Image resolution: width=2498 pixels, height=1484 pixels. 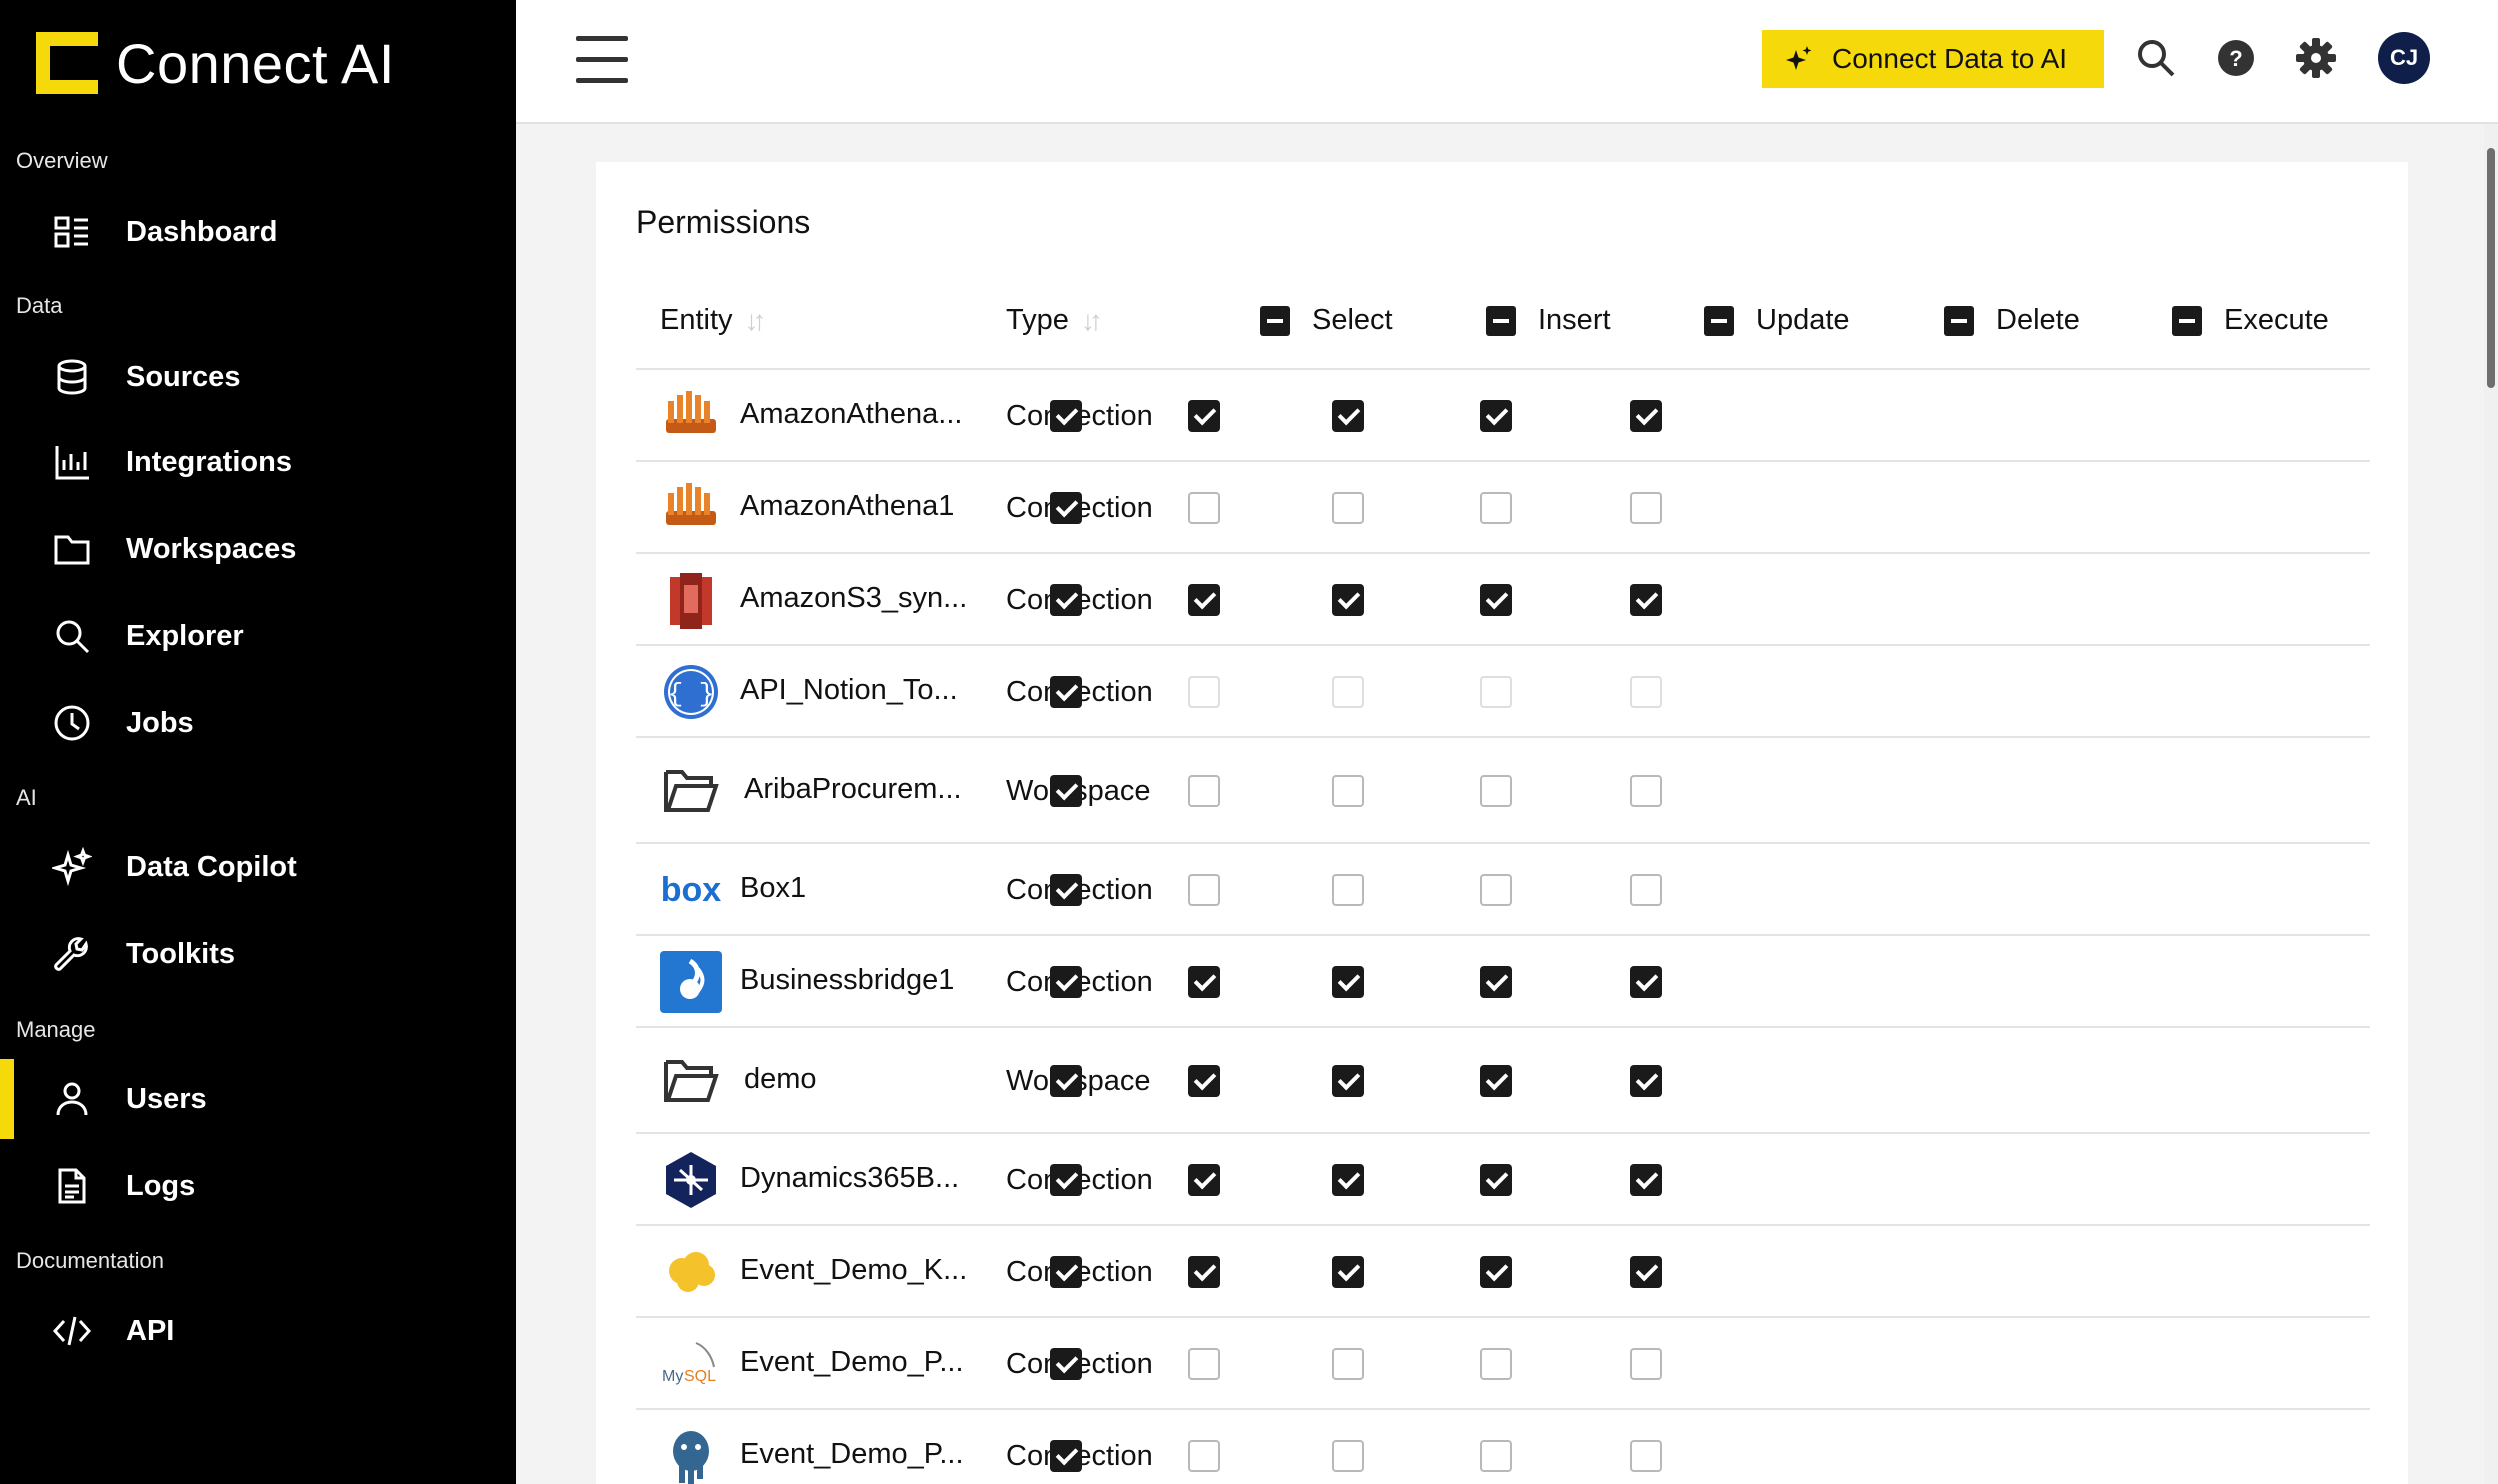 I want to click on column-header-type: Type ↓↑, so click(x=1054, y=320).